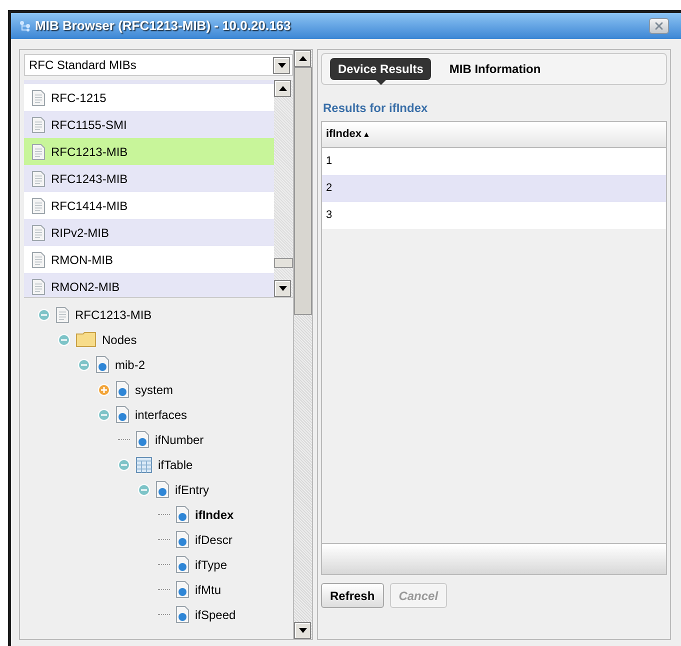 This screenshot has width=681, height=646. What do you see at coordinates (113, 315) in the screenshot?
I see `tree-item: RFC1213-MIB` at bounding box center [113, 315].